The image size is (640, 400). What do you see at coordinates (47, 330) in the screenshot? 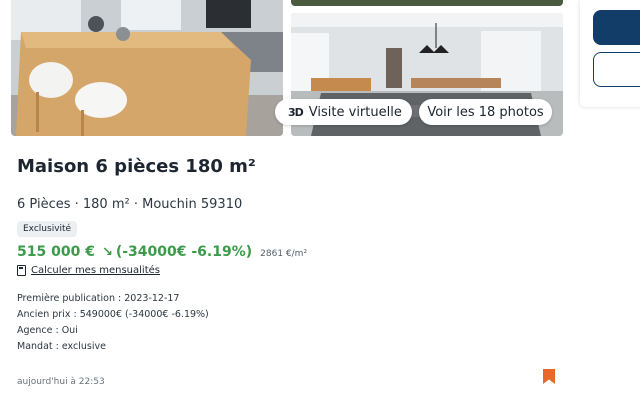
I see `detail-agency: Agence : Oui` at bounding box center [47, 330].